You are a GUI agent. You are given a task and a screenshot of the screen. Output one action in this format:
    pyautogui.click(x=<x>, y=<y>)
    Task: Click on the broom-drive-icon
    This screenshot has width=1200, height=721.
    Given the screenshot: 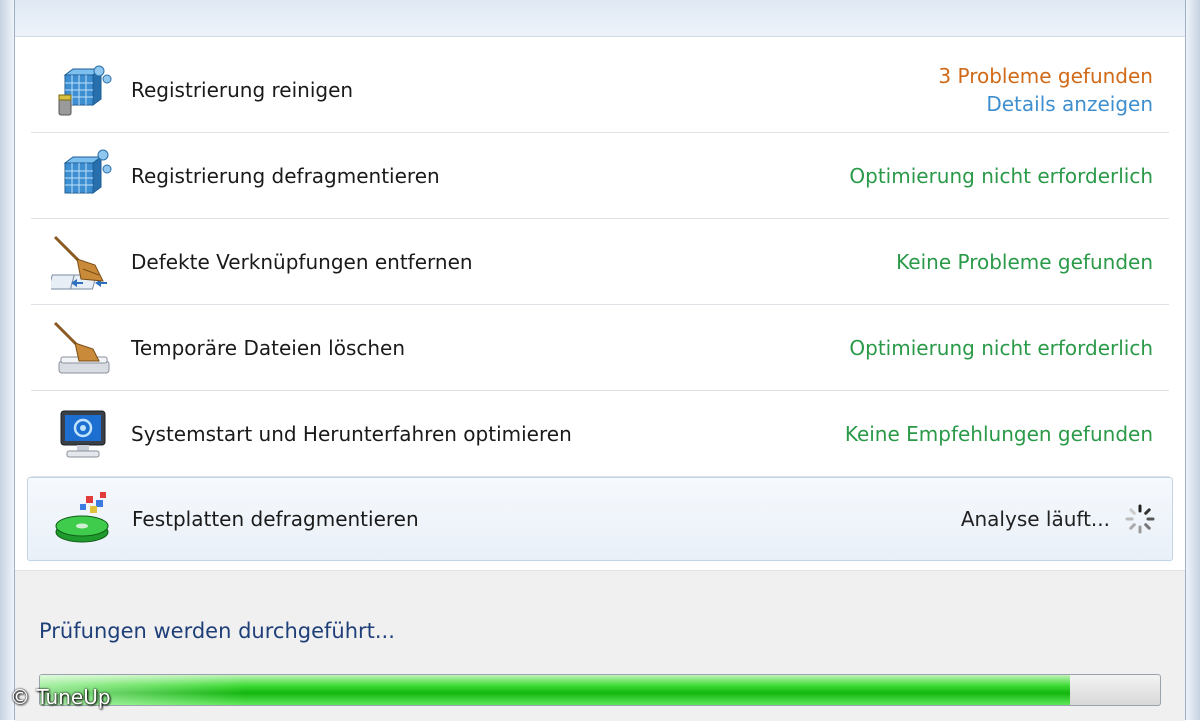 What is the action you would take?
    pyautogui.click(x=84, y=349)
    